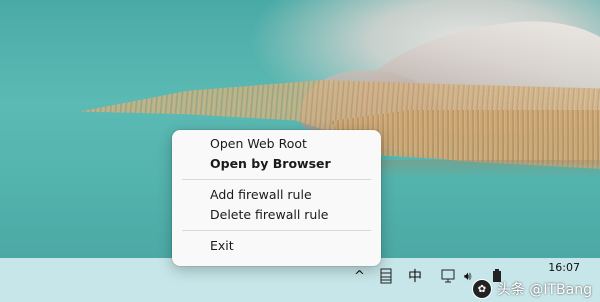 Image resolution: width=600 pixels, height=302 pixels. I want to click on menu-item-open-by-browser: Open by Browser, so click(276, 164).